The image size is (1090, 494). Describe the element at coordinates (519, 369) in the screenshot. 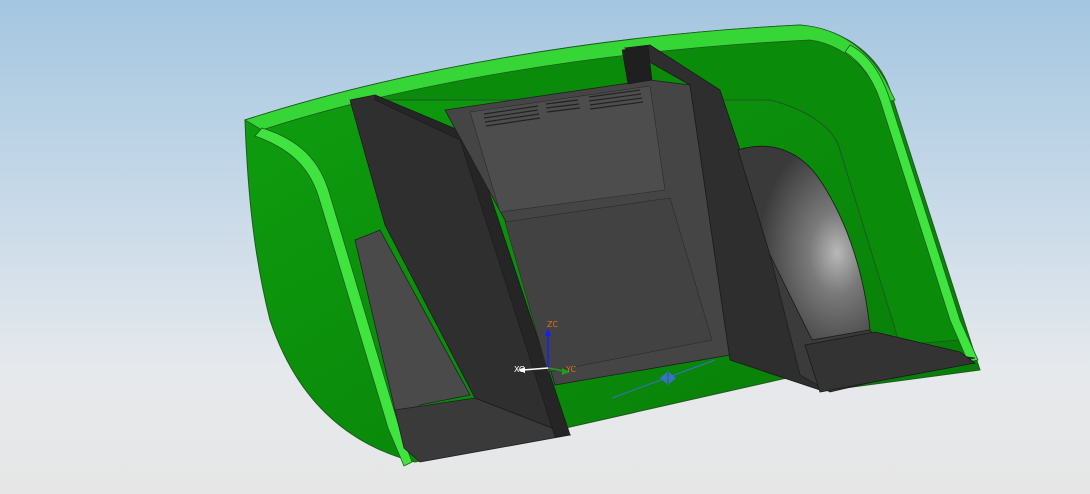

I see `x-axis-label: XC` at that location.